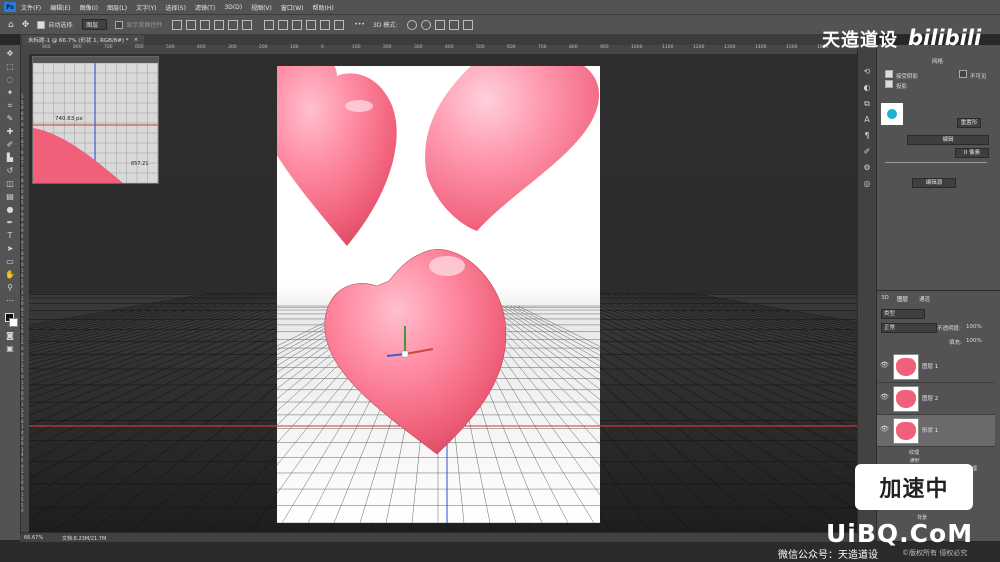 The image size is (1000, 562). What do you see at coordinates (89, 7) in the screenshot?
I see `menu-image: 图像(I)` at bounding box center [89, 7].